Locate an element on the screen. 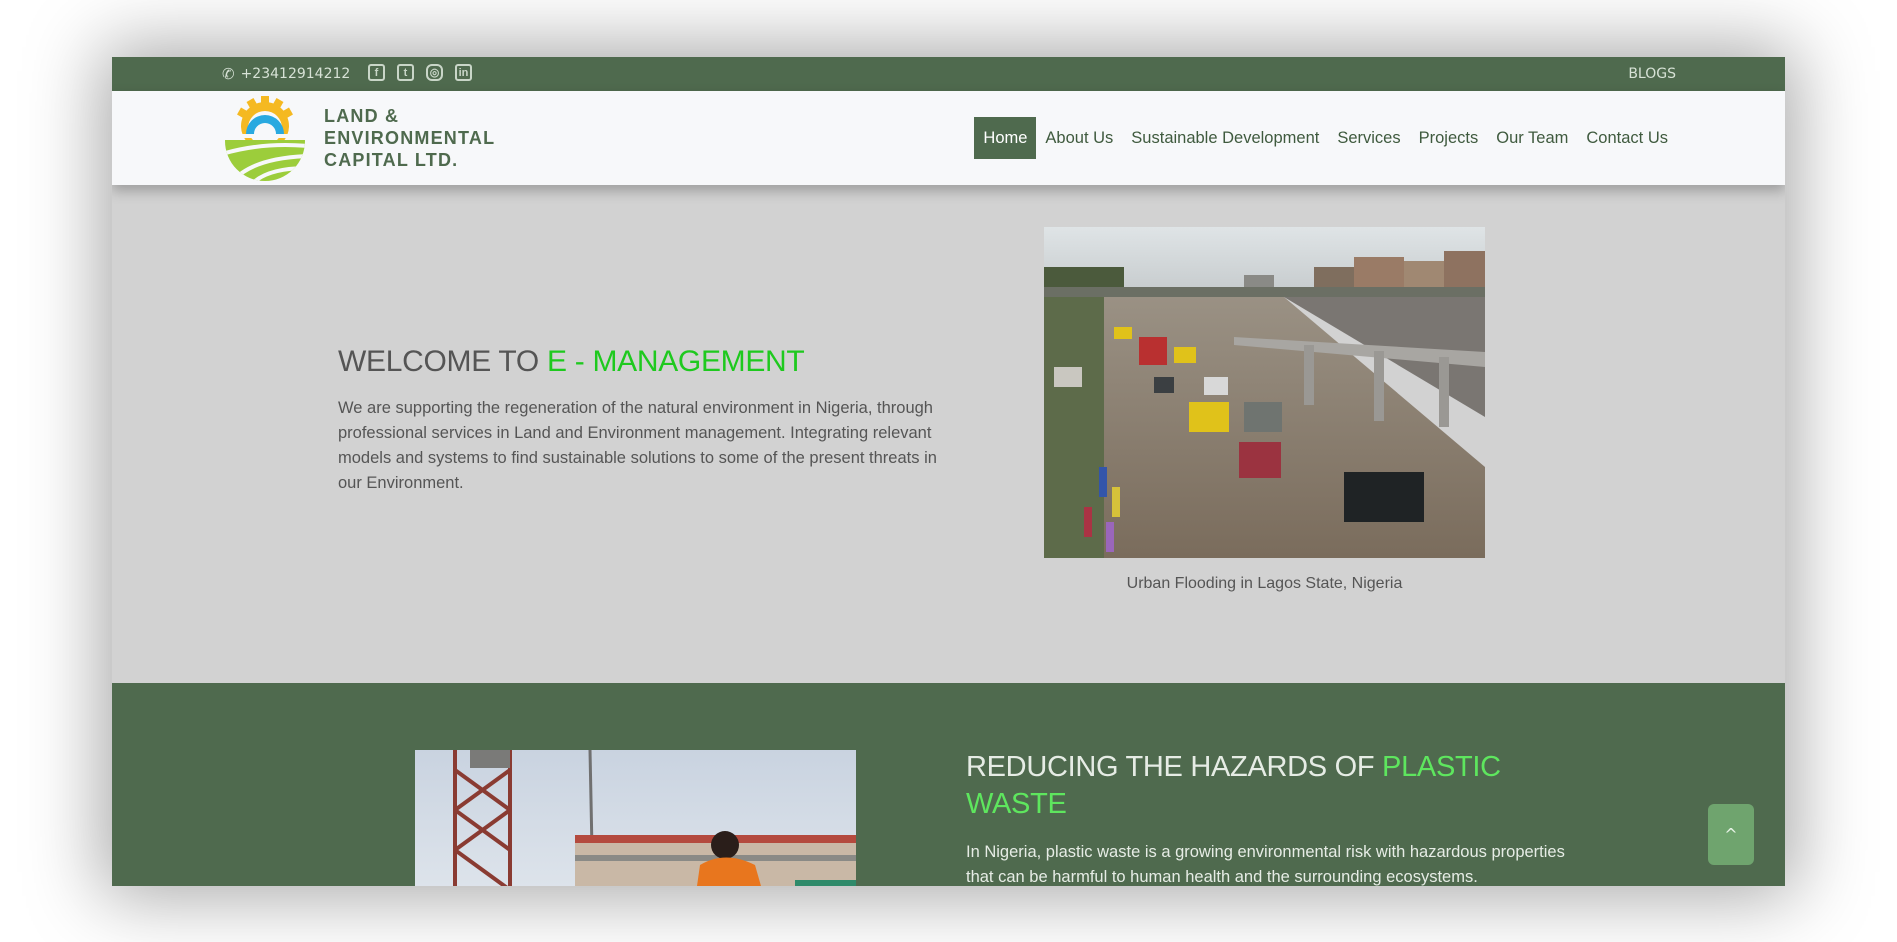  company-name-line: CAPITAL LTD. is located at coordinates (391, 160).